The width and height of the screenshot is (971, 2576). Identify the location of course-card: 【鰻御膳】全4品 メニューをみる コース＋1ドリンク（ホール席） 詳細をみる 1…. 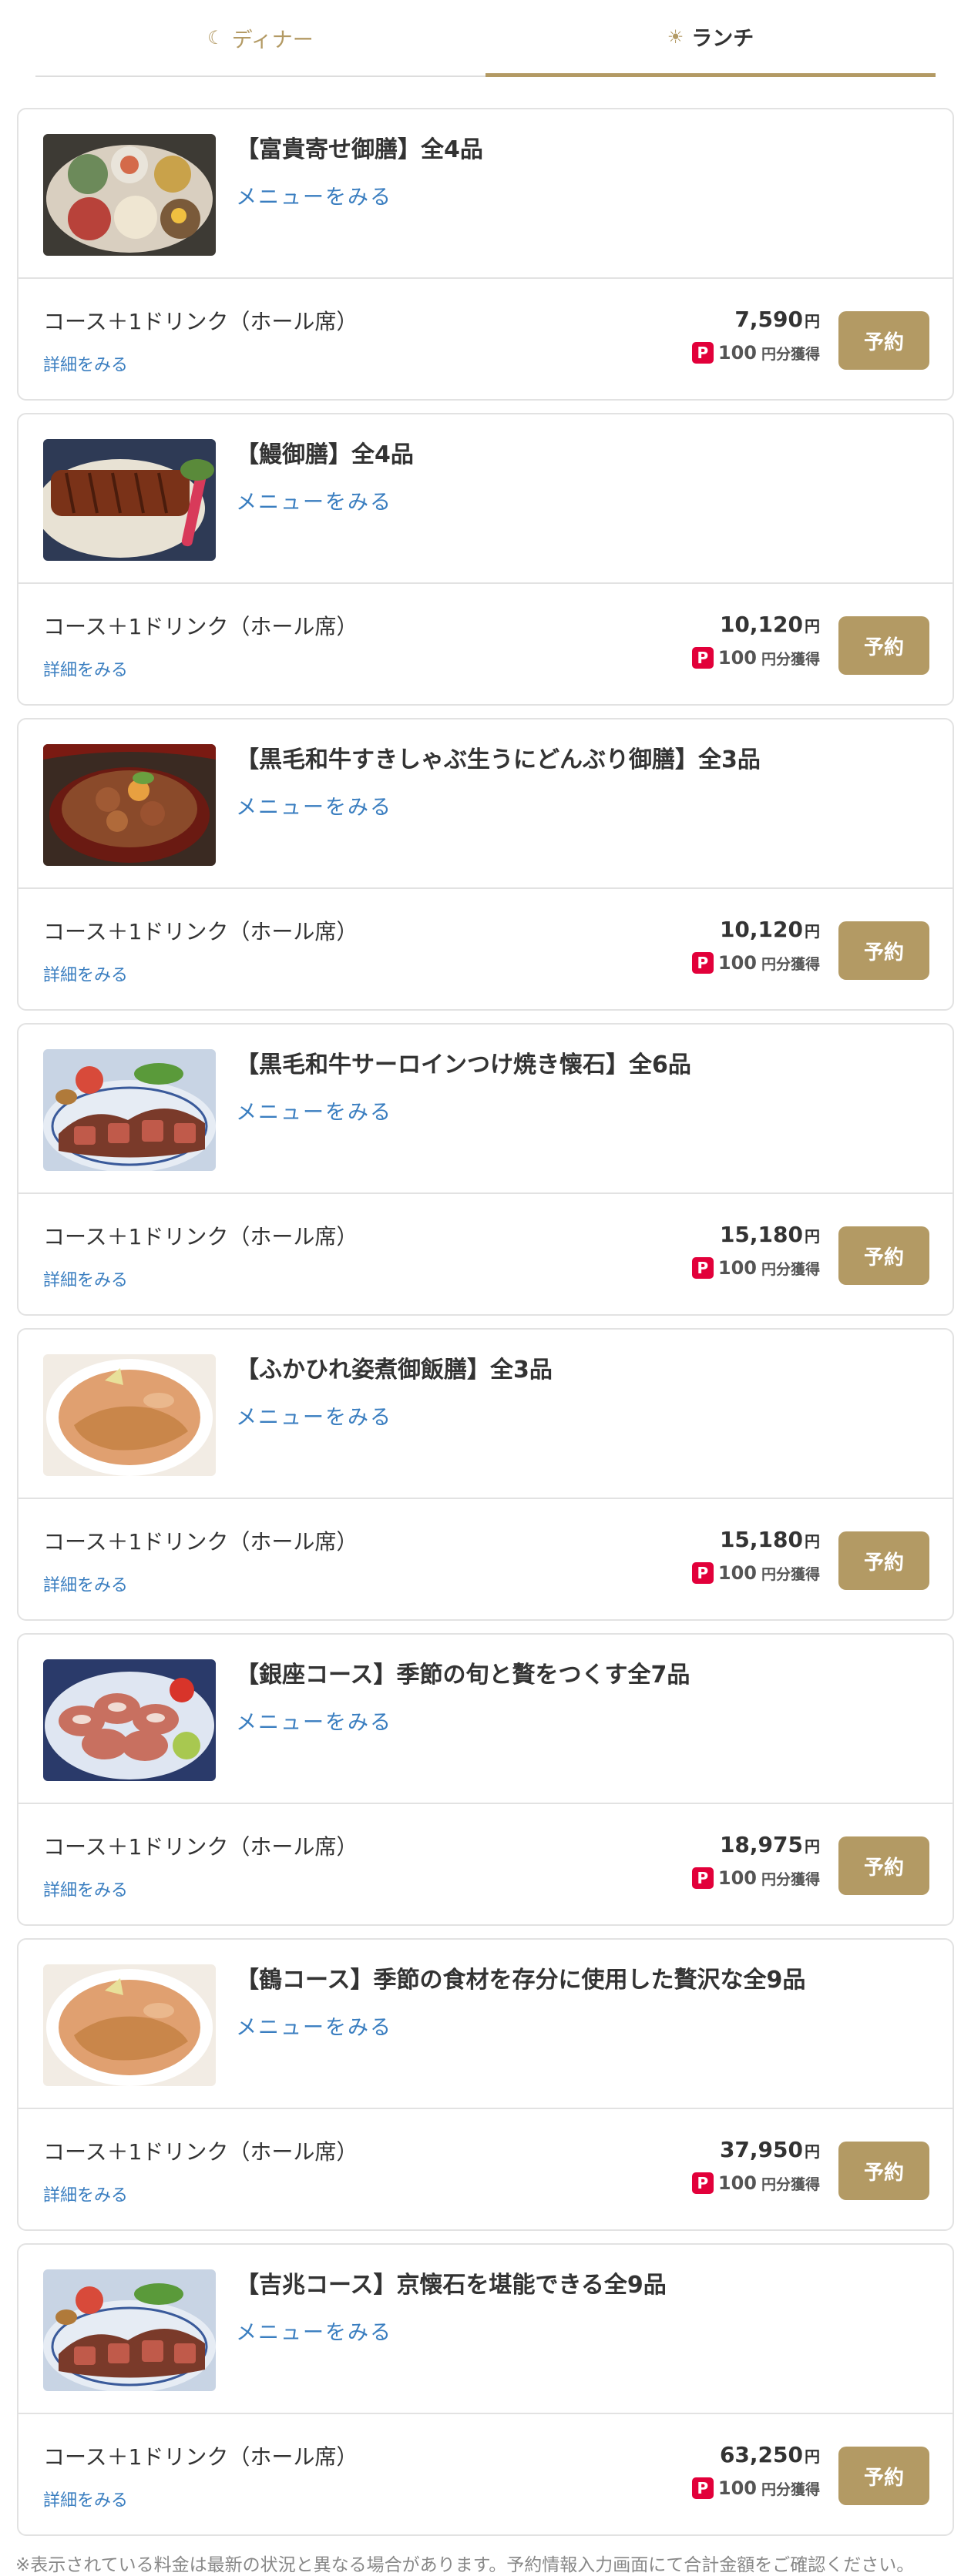
(485, 559).